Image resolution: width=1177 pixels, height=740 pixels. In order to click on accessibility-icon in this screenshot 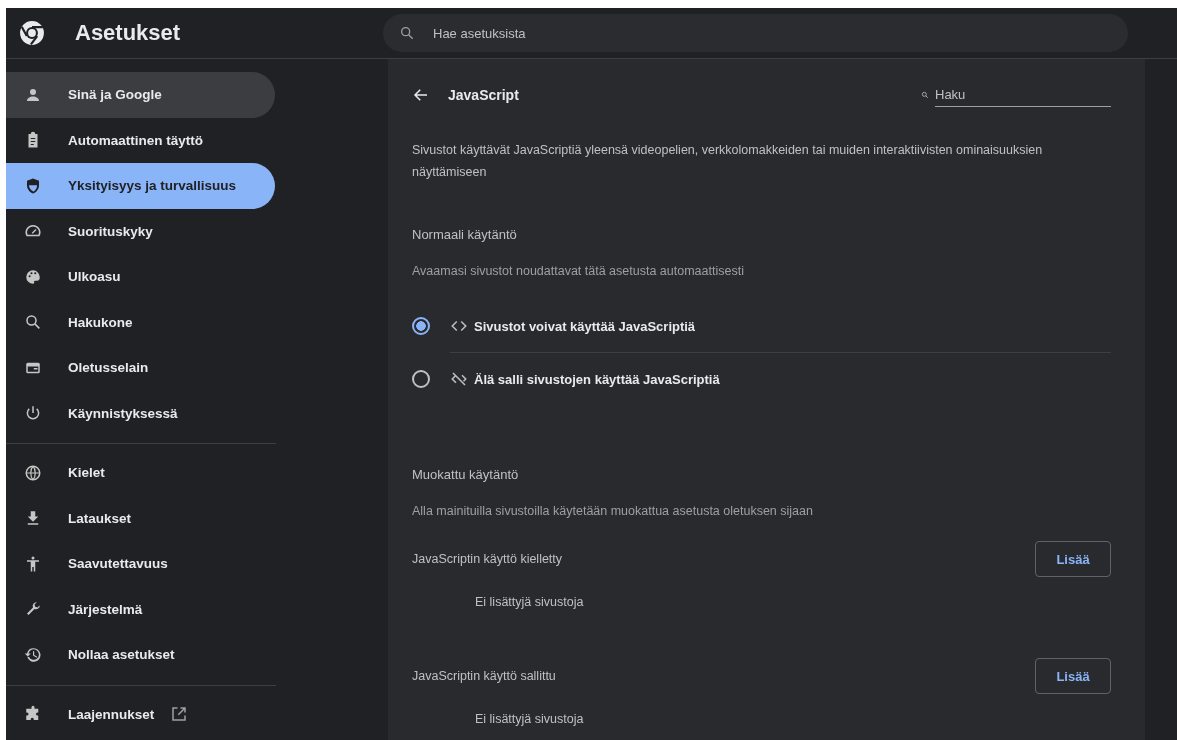, I will do `click(33, 563)`.